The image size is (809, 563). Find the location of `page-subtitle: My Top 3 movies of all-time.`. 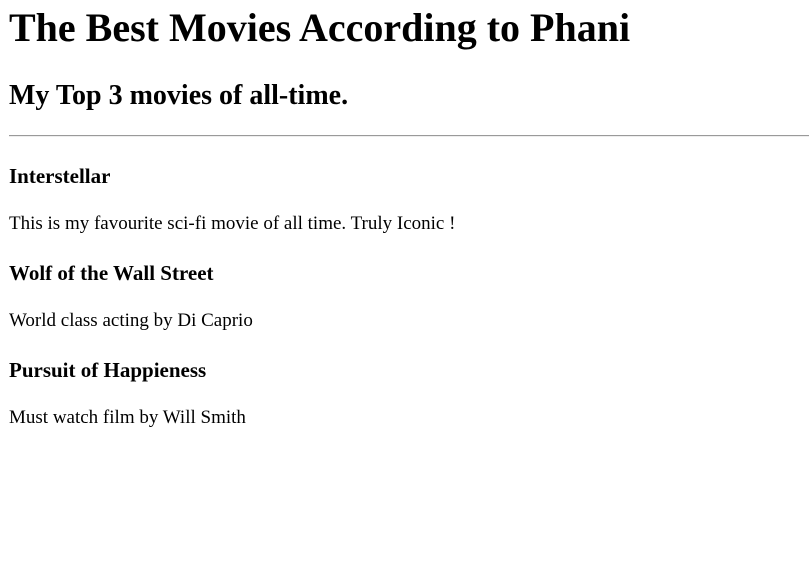

page-subtitle: My Top 3 movies of all-time. is located at coordinates (179, 95).